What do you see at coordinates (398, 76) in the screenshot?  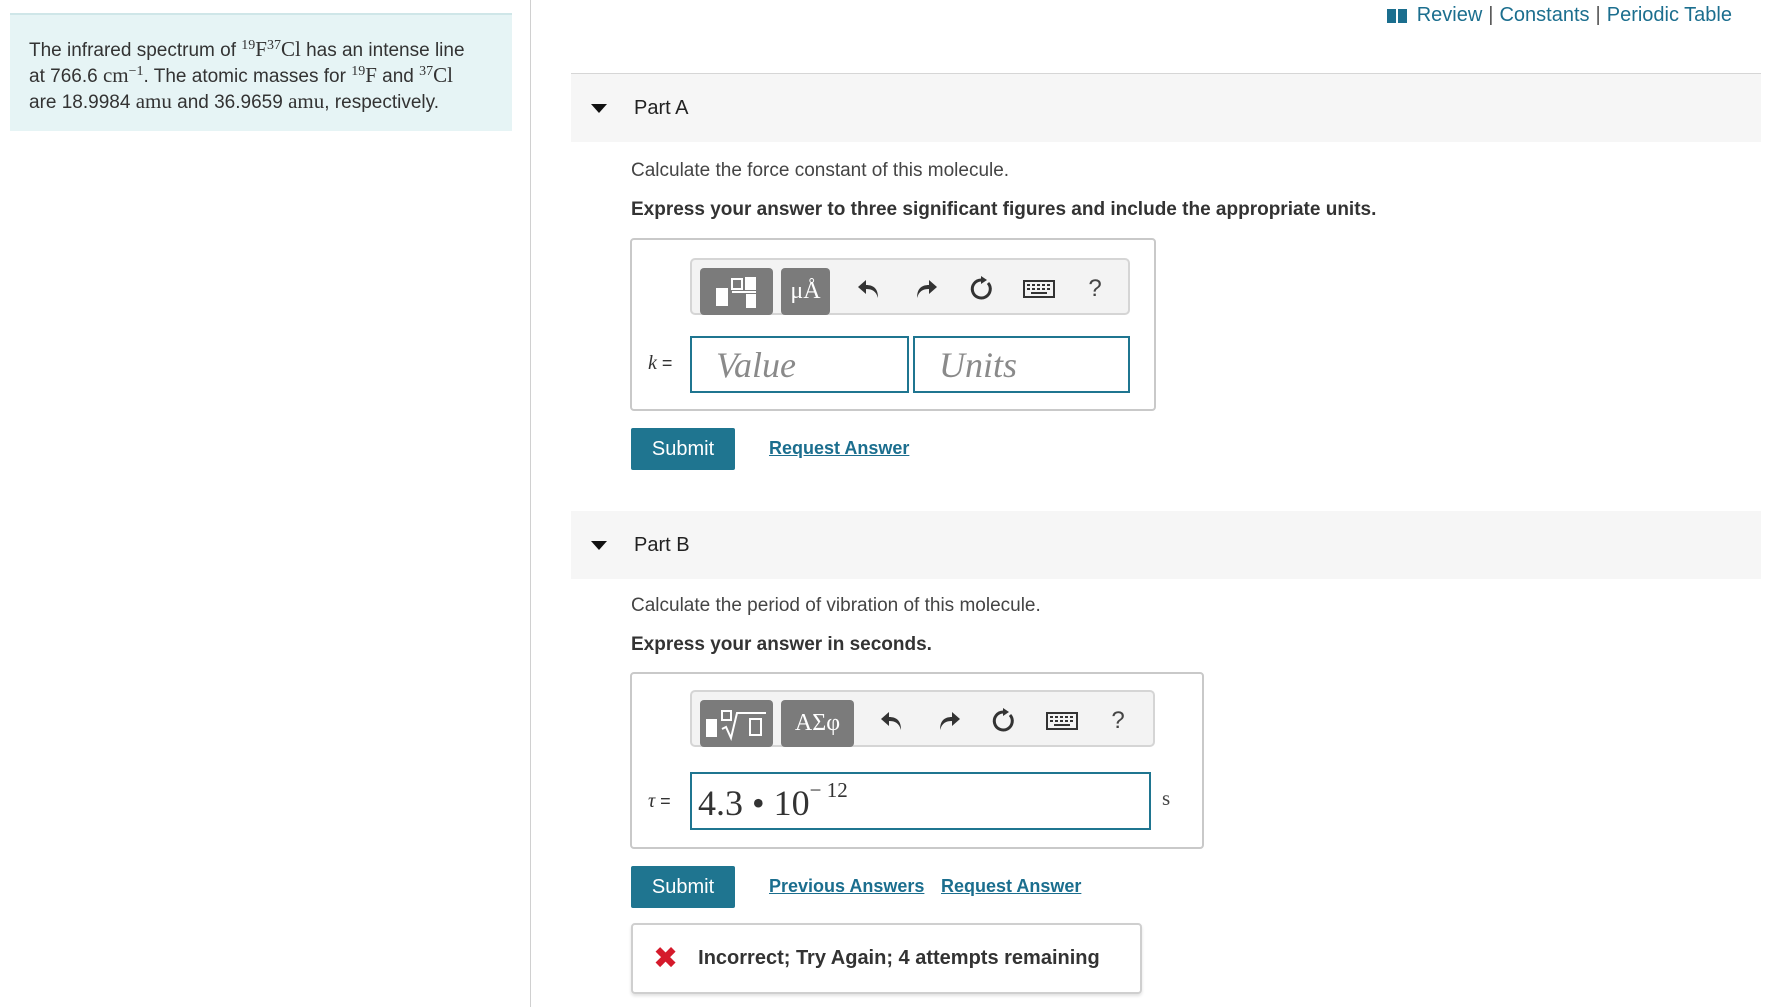 I see `problem-text: and` at bounding box center [398, 76].